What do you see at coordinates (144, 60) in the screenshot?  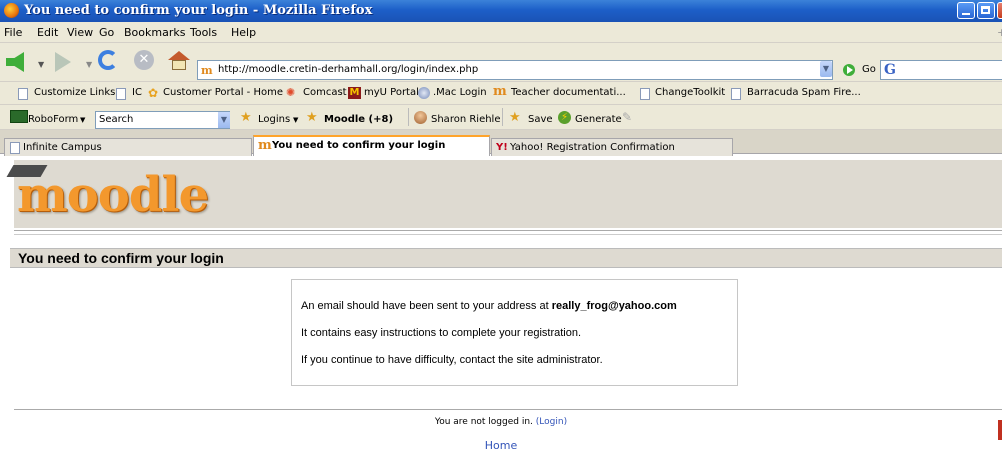 I see `stop-icon: ✕` at bounding box center [144, 60].